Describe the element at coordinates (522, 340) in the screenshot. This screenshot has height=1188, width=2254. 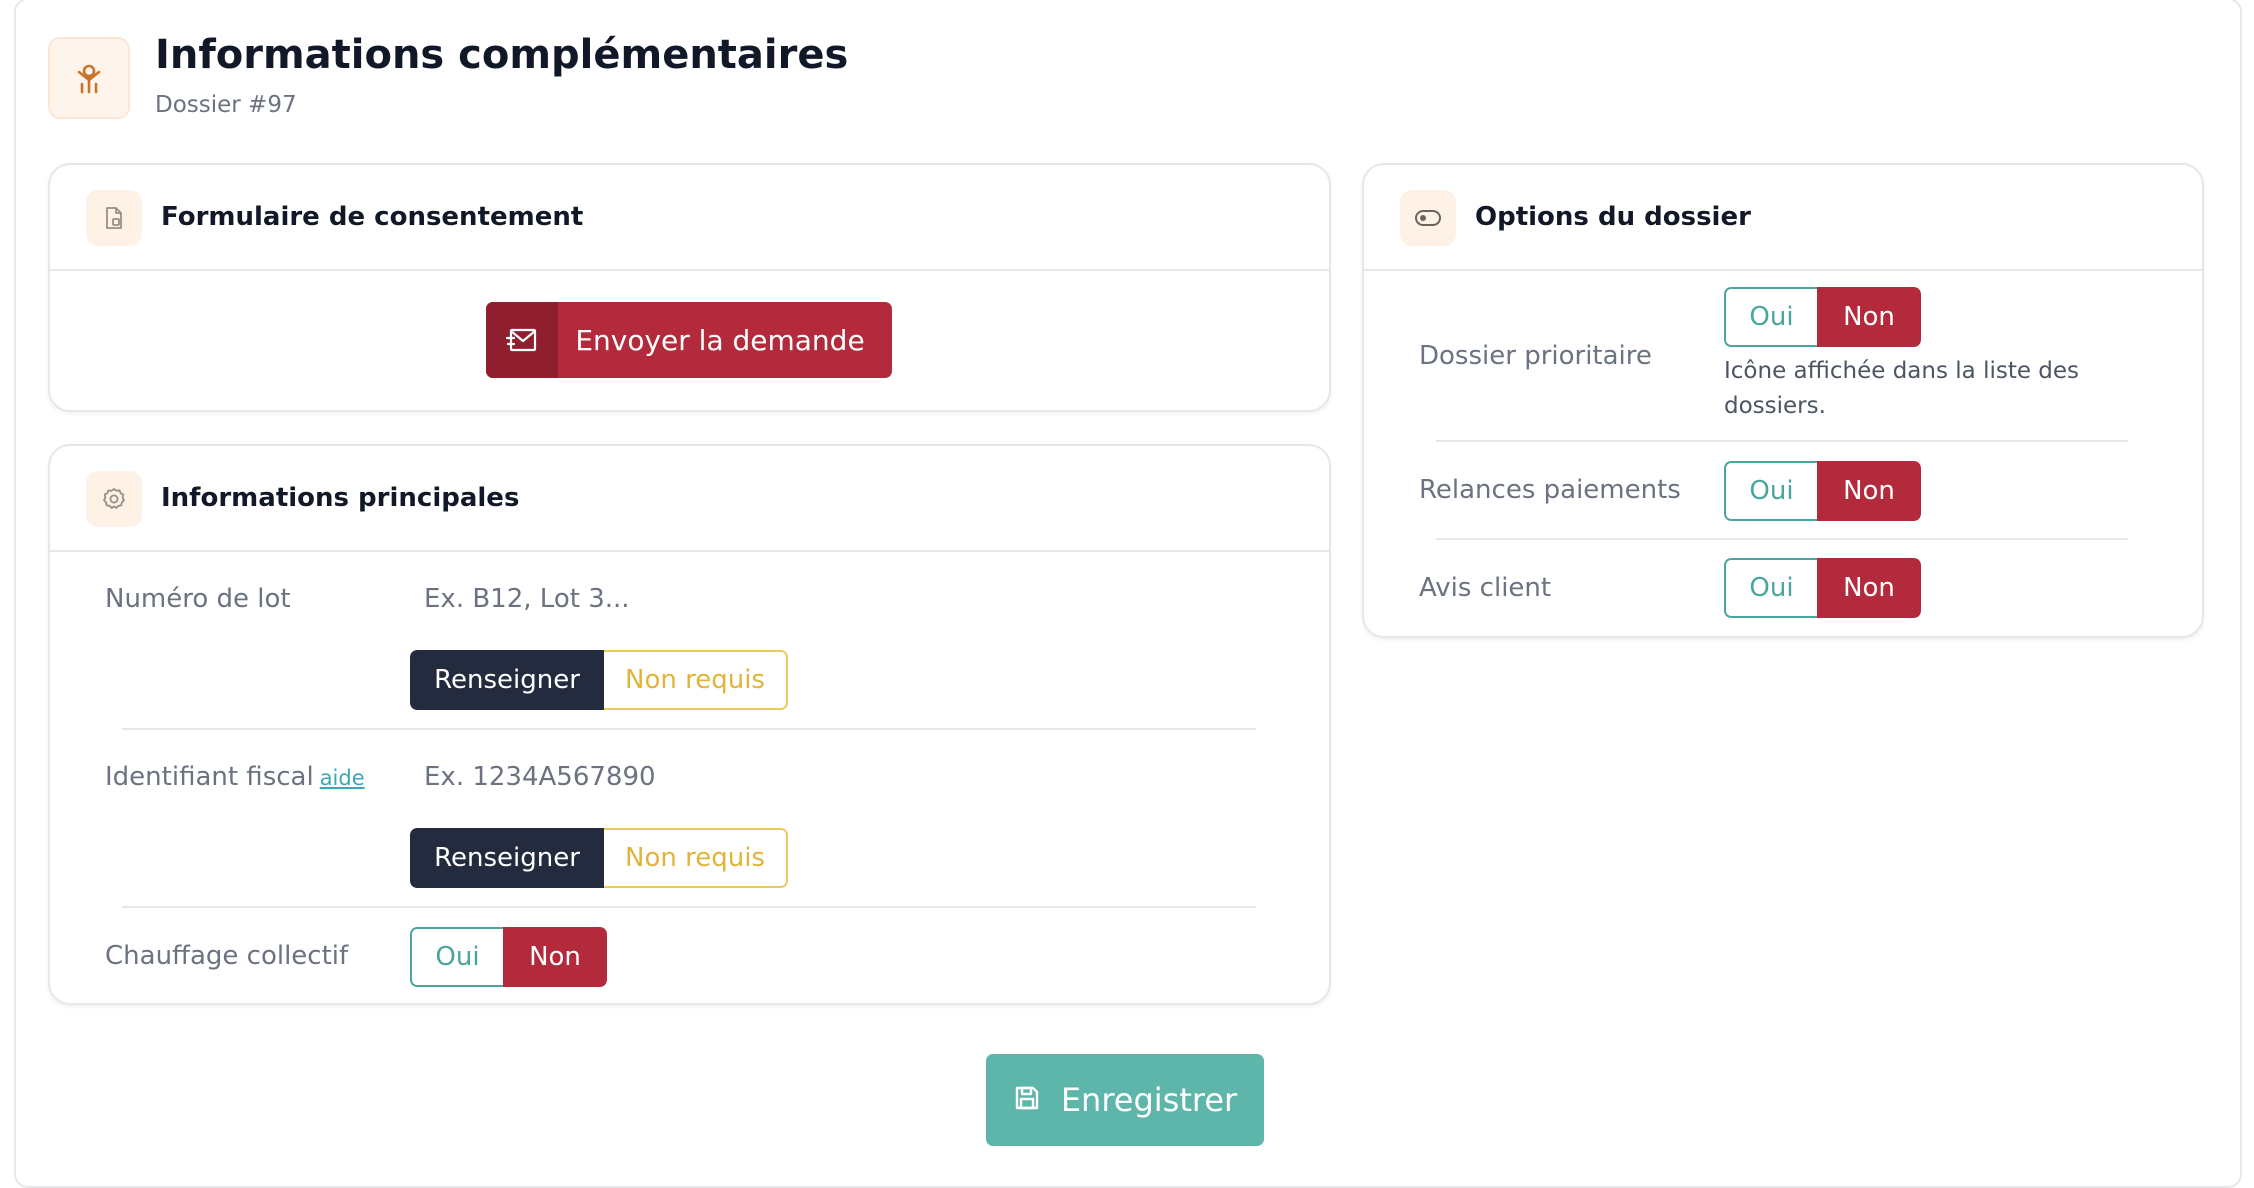
I see `envelope-send-icon` at that location.